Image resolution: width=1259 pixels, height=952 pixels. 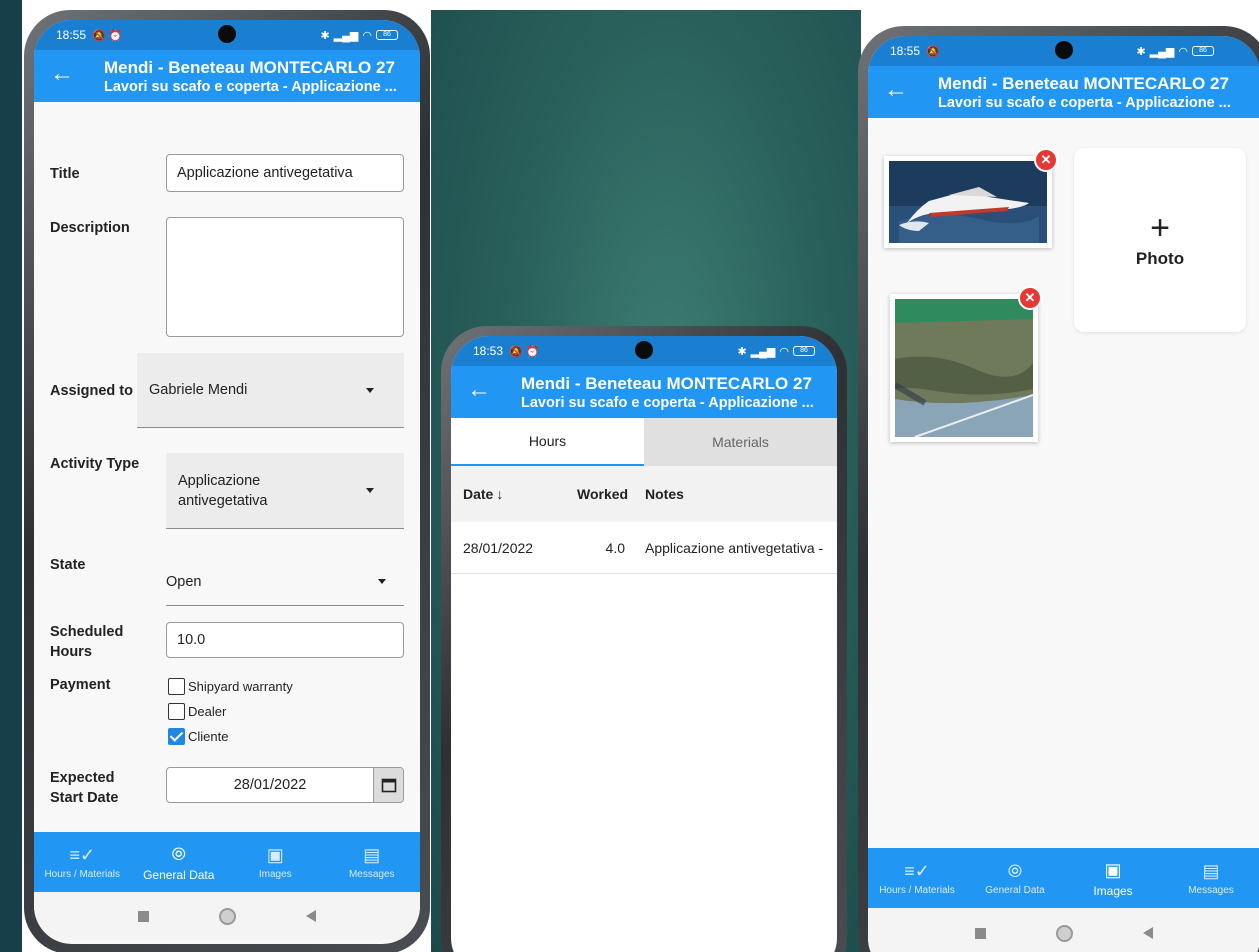 What do you see at coordinates (488, 351) in the screenshot?
I see `status-time: 18:53` at bounding box center [488, 351].